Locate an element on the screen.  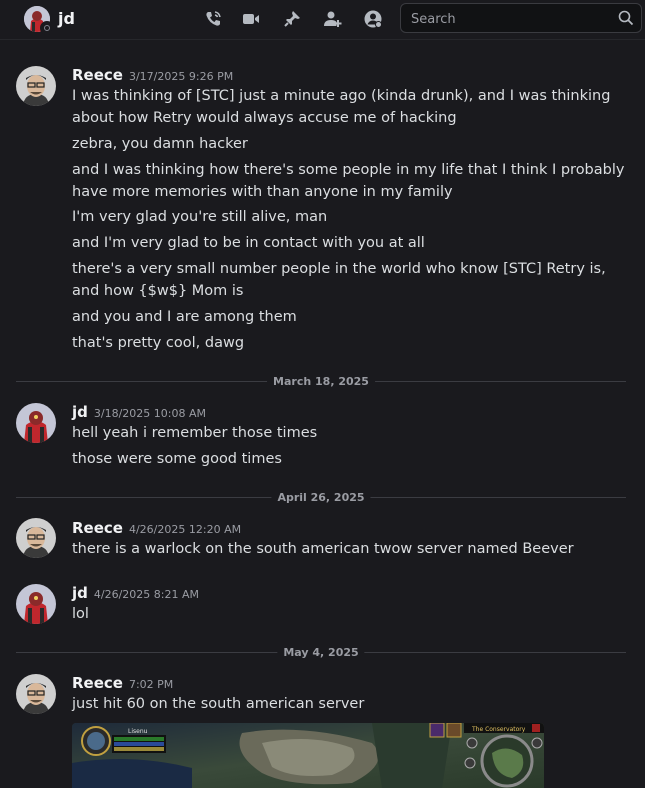
image-attachment: Lisenu The Conservatory is located at coordinates (308, 755).